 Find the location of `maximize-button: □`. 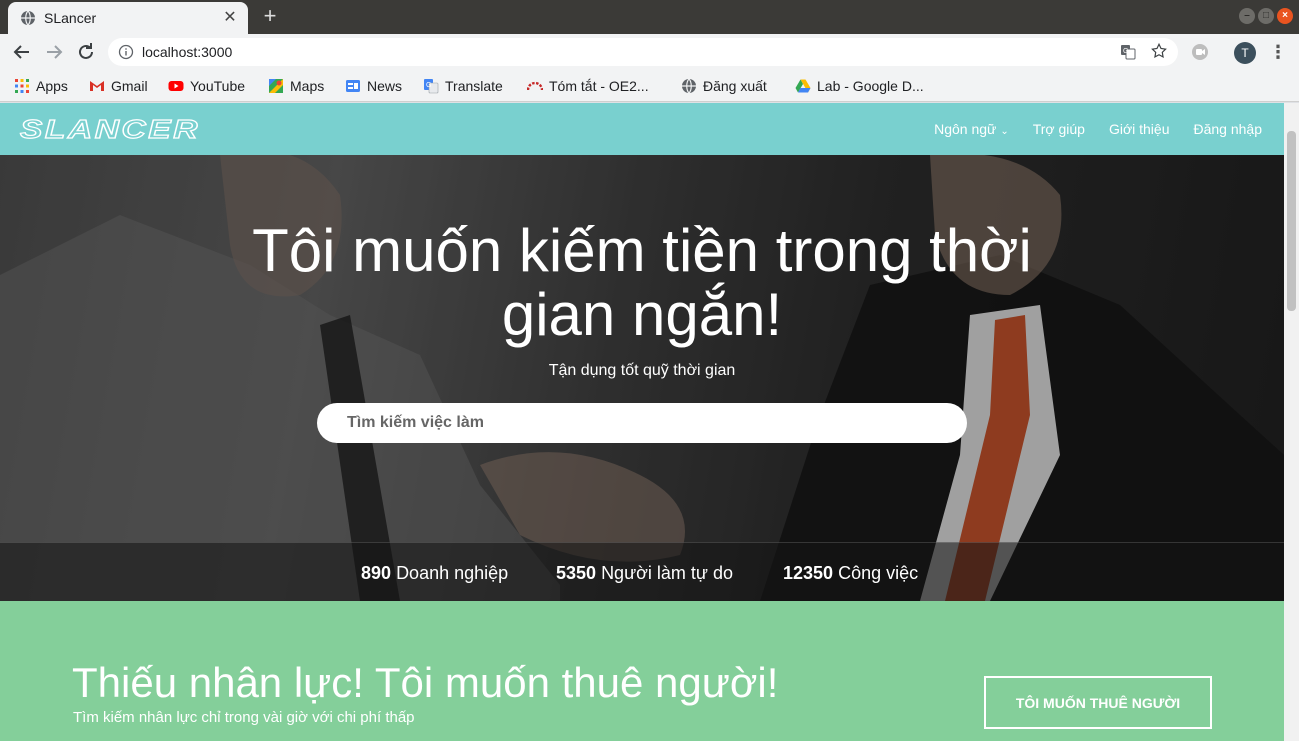

maximize-button: □ is located at coordinates (1266, 16).